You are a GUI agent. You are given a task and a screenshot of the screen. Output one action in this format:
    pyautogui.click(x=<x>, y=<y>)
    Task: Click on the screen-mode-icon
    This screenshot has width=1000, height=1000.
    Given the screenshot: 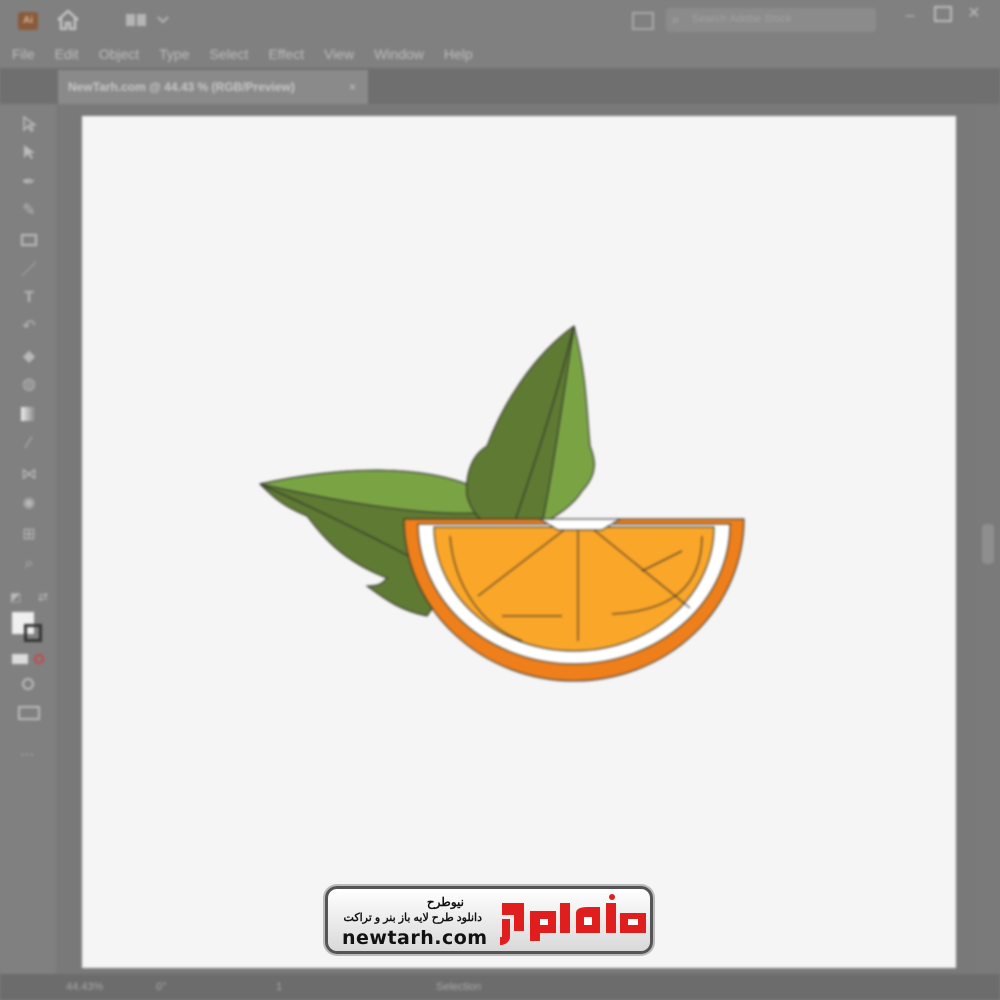 What is the action you would take?
    pyautogui.click(x=29, y=713)
    